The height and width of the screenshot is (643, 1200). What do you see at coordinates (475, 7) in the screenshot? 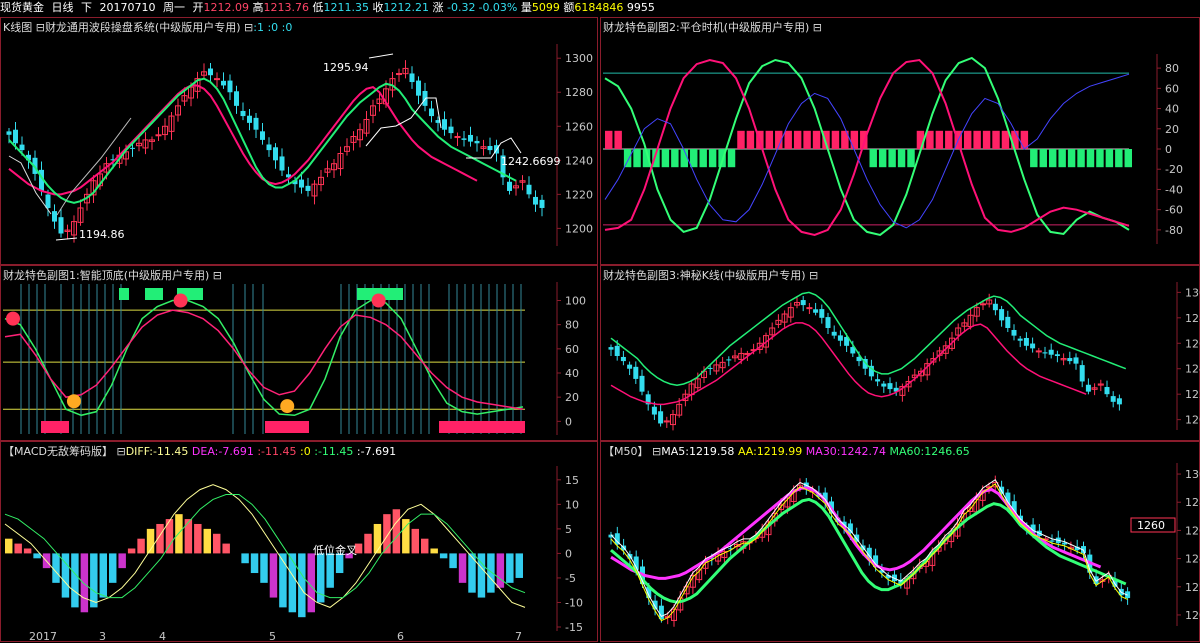
I see `change-label: 涨 -0.32 -0.03%` at bounding box center [475, 7].